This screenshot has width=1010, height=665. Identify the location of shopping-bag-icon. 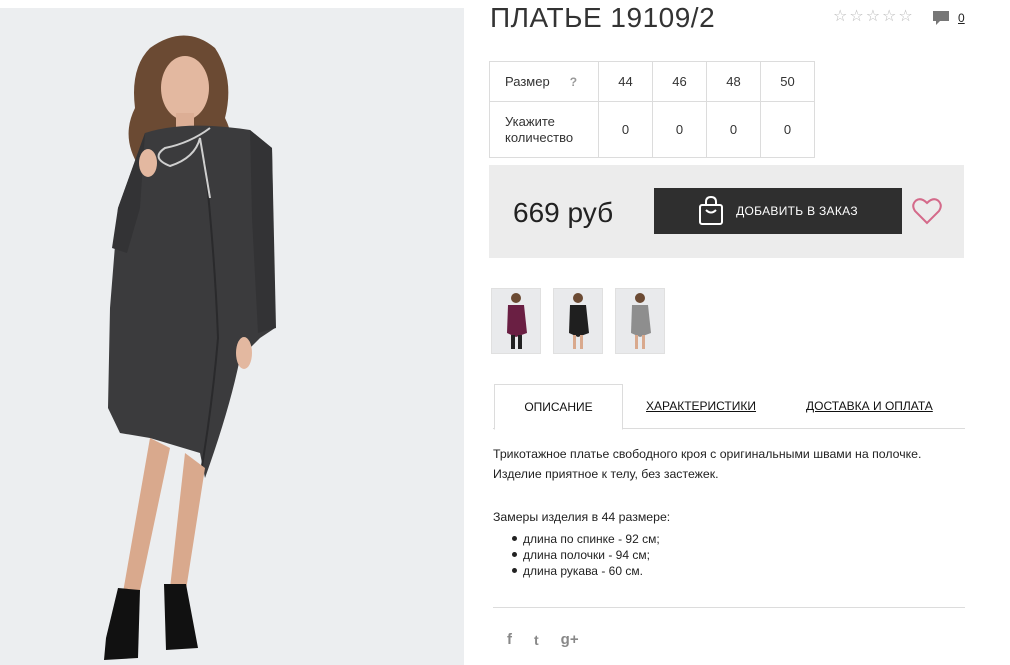
(711, 210).